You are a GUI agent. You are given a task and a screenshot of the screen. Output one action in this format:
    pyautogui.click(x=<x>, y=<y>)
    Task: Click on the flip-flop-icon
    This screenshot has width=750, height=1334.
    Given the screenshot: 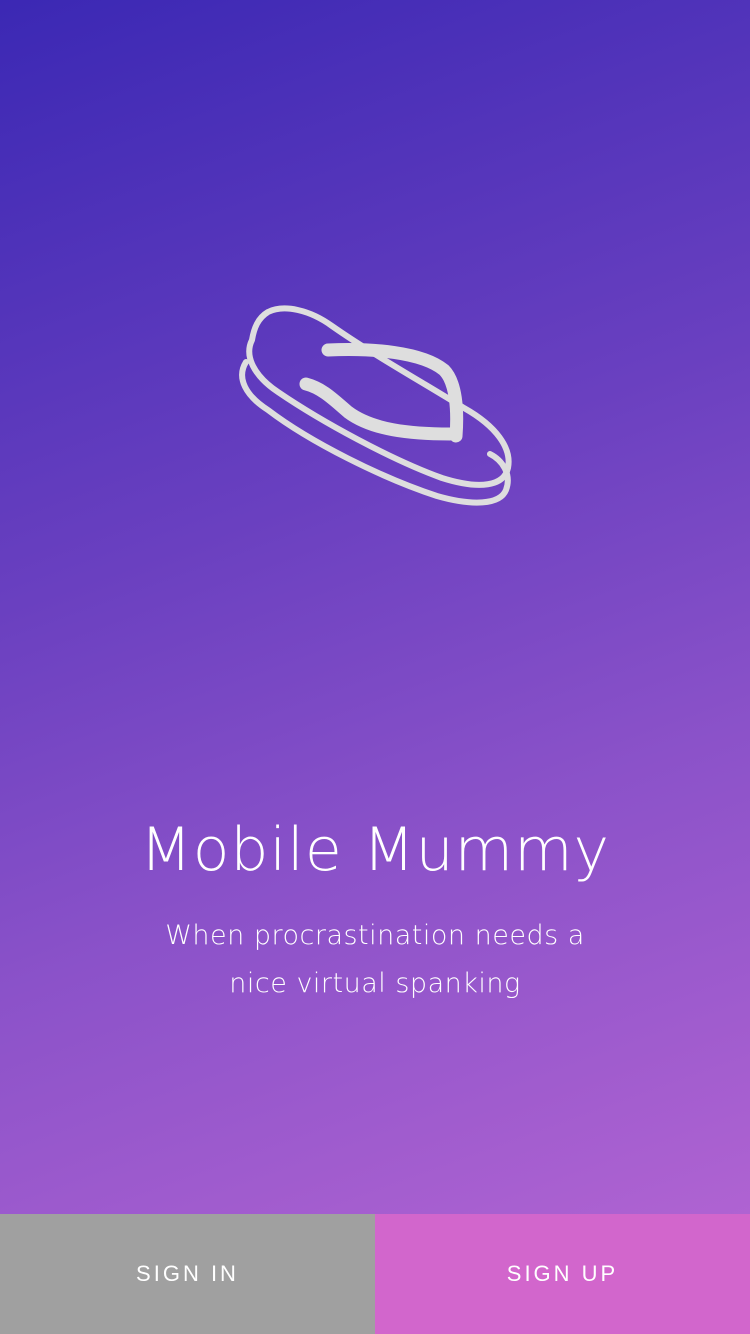 What is the action you would take?
    pyautogui.click(x=377, y=410)
    